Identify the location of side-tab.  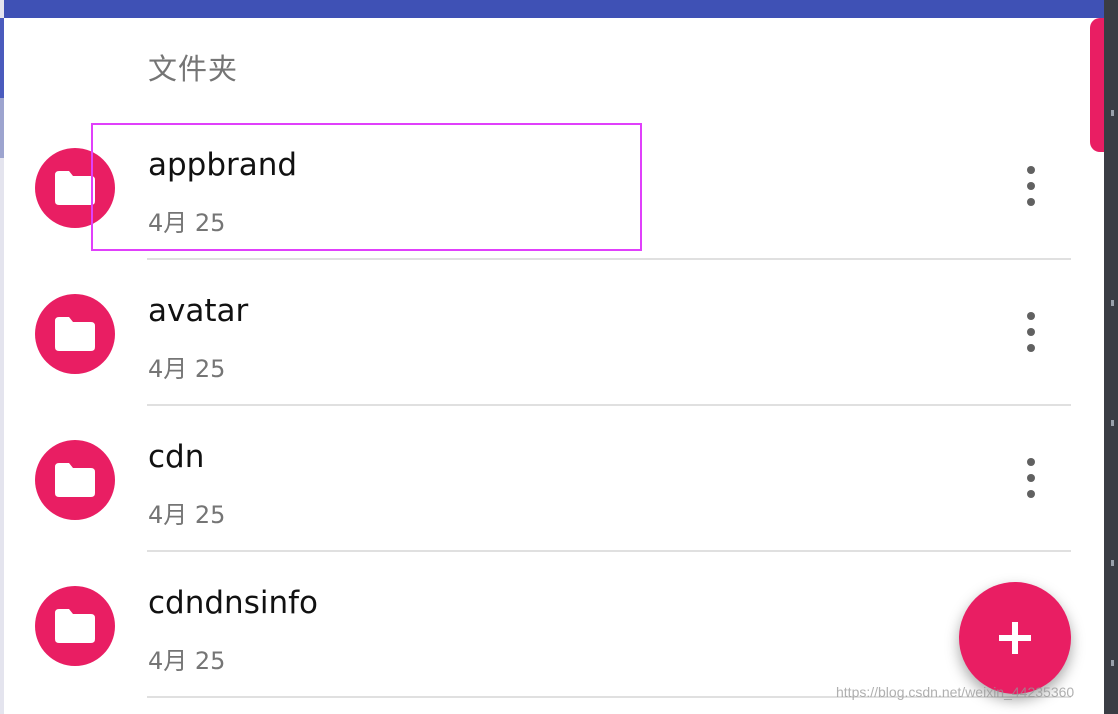
(1097, 85).